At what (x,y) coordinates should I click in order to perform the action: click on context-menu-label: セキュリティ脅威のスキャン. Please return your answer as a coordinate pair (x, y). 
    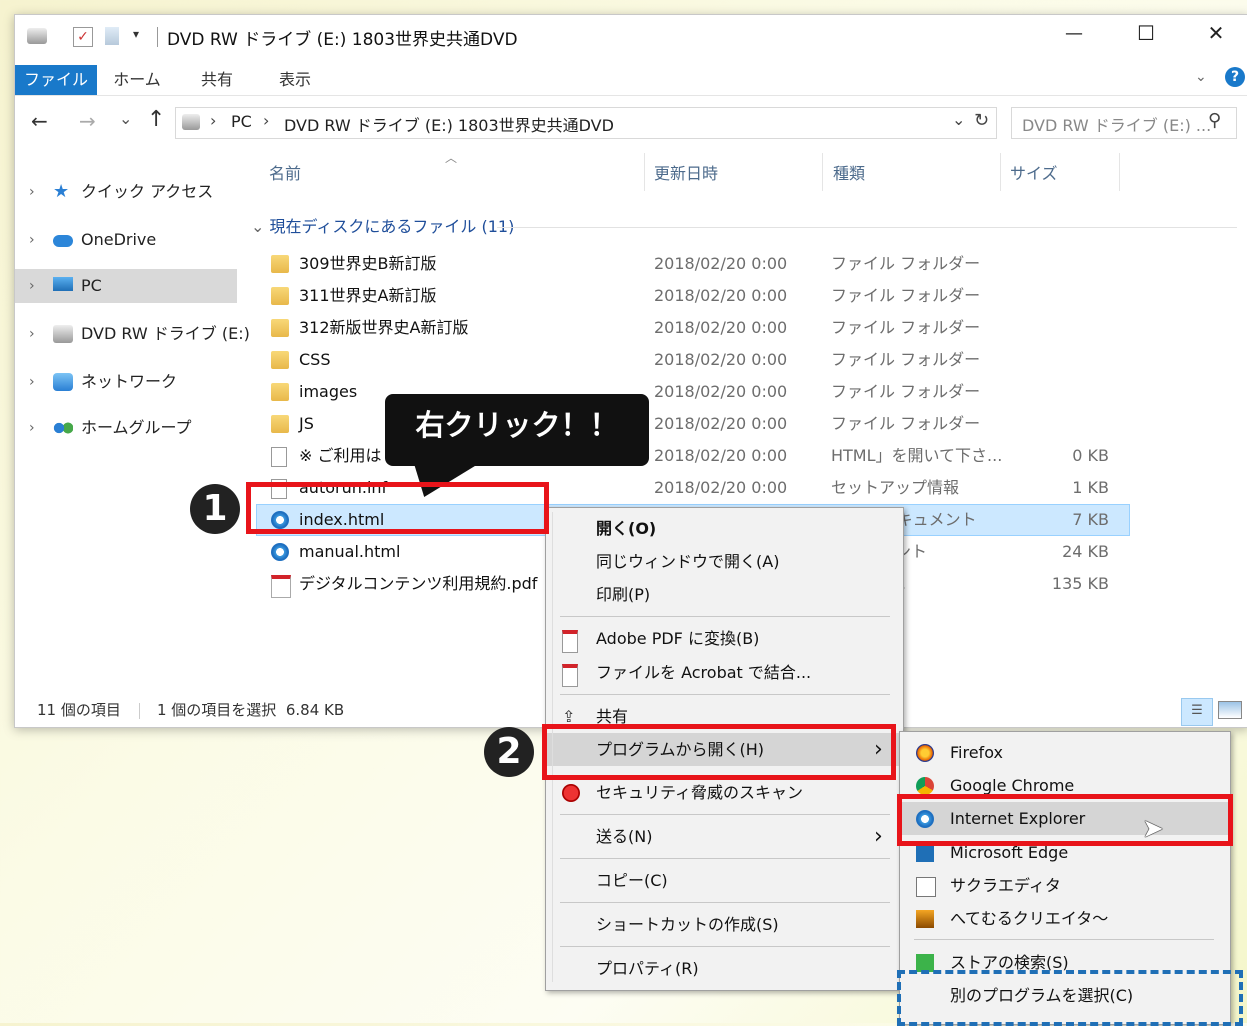
    Looking at the image, I should click on (700, 792).